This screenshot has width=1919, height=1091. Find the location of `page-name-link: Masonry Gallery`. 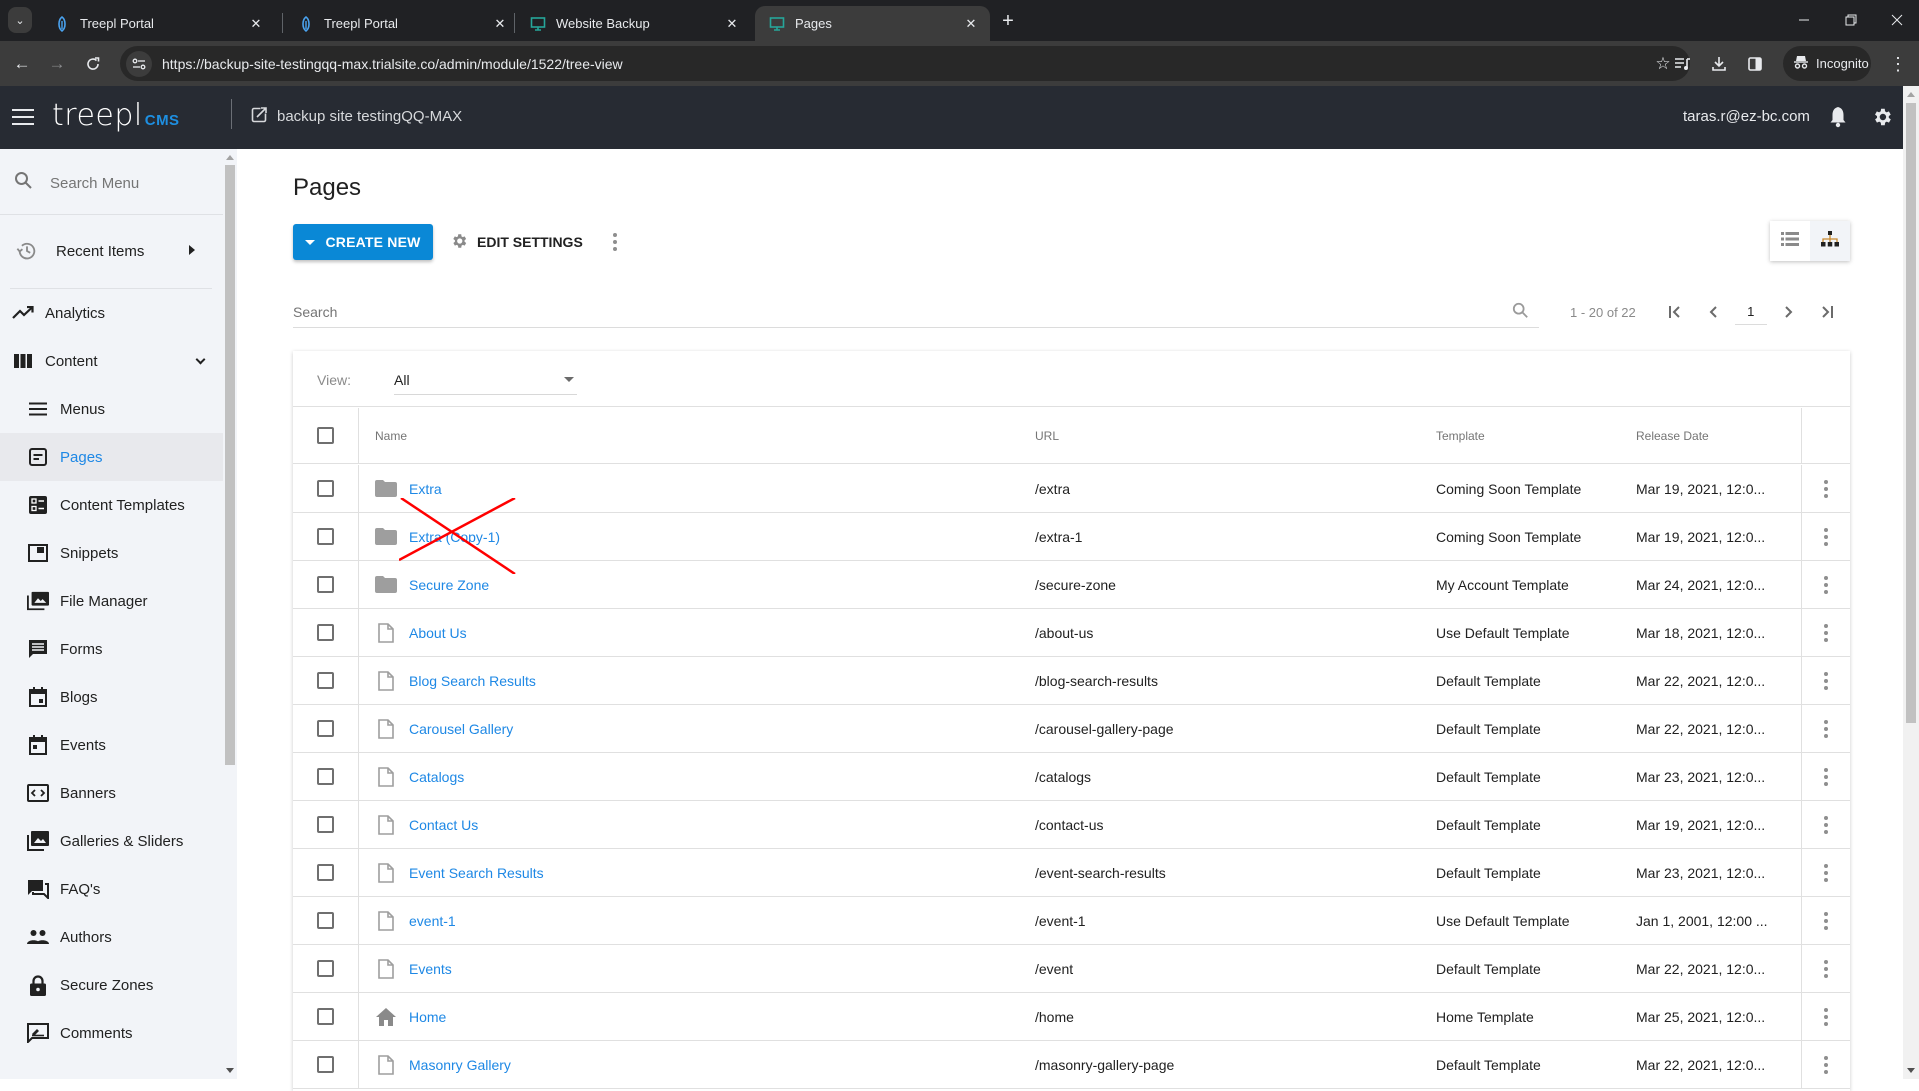

page-name-link: Masonry Gallery is located at coordinates (460, 1065).